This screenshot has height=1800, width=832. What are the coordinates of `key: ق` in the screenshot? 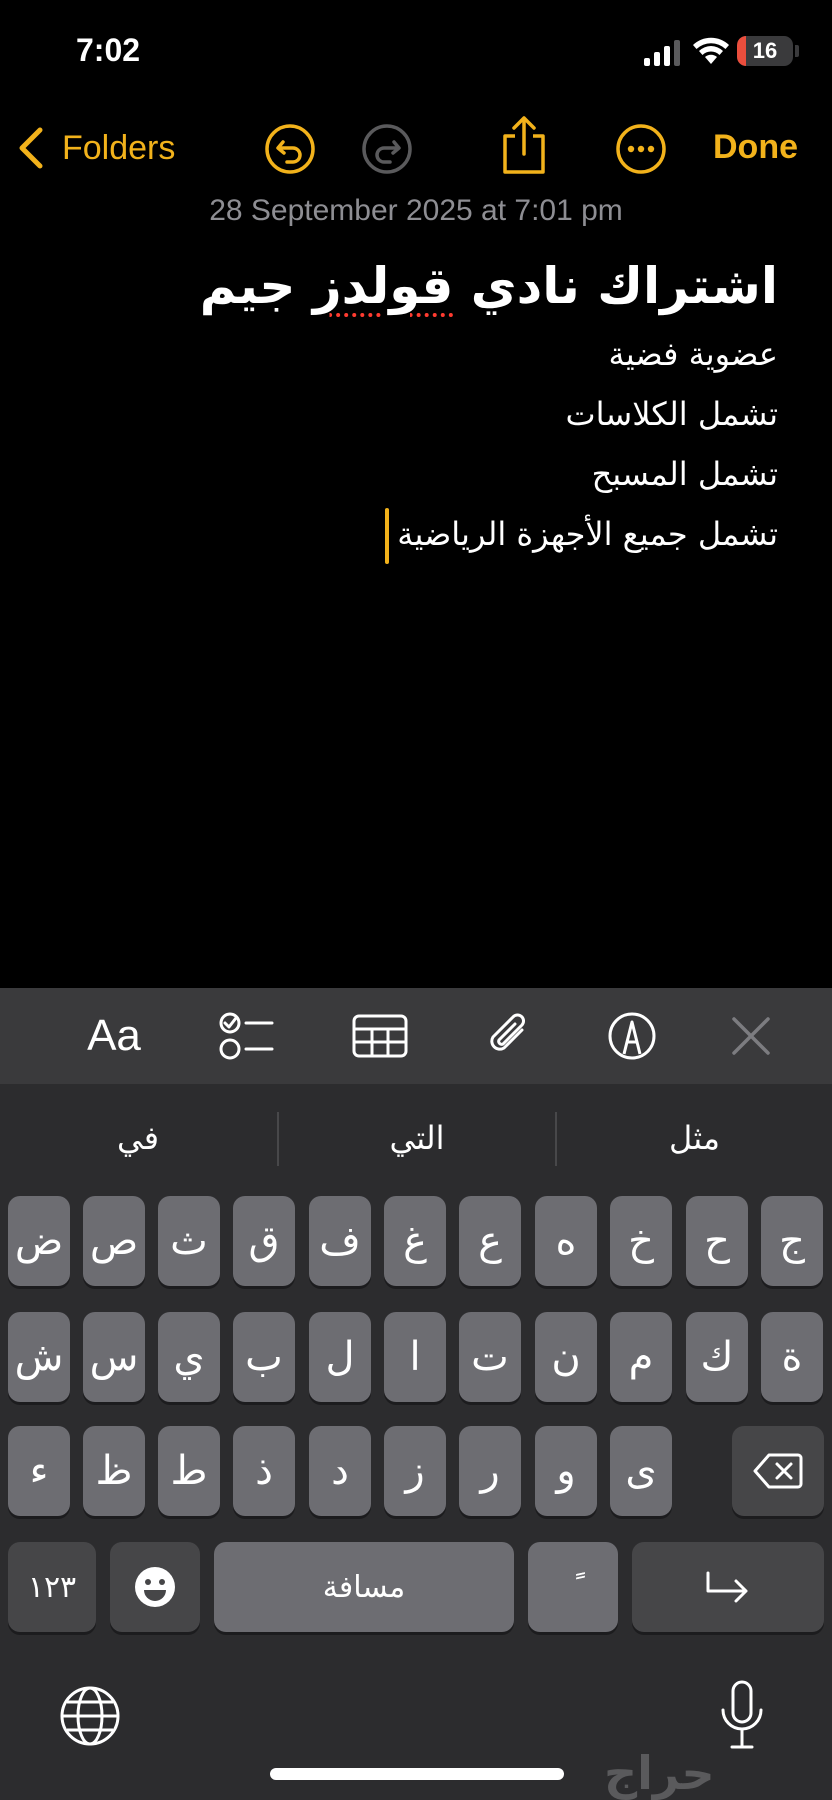 It's located at (264, 1241).